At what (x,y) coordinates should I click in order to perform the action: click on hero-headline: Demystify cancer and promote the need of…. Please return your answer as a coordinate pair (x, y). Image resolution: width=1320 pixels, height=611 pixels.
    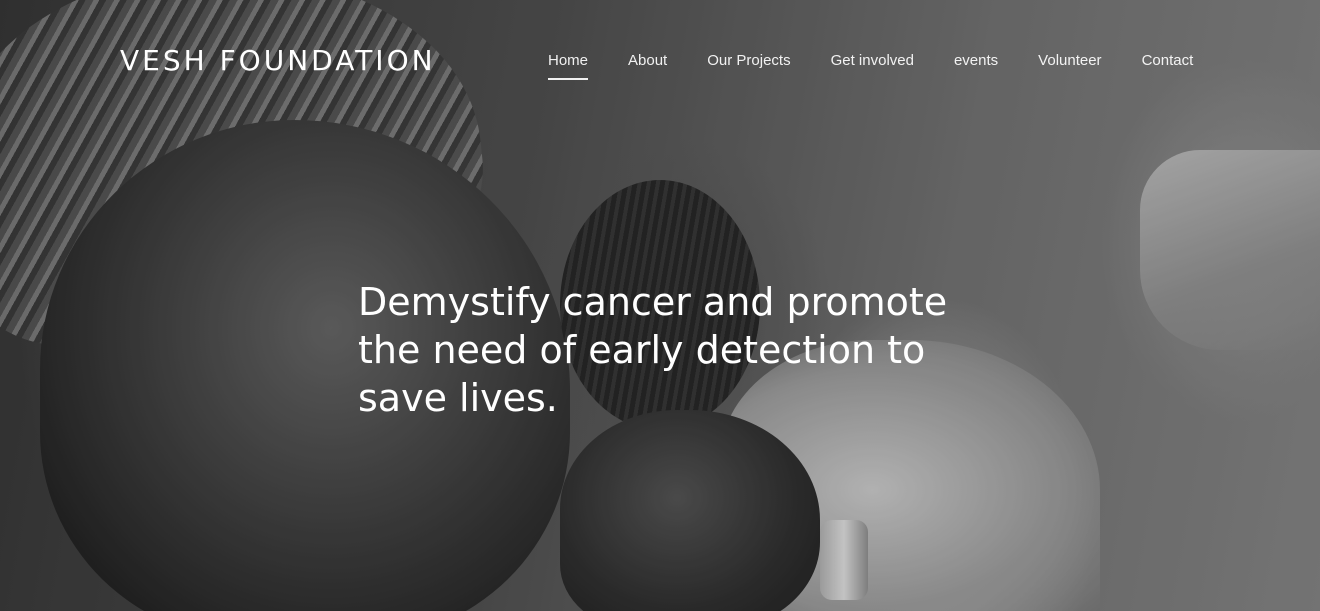
    Looking at the image, I should click on (653, 350).